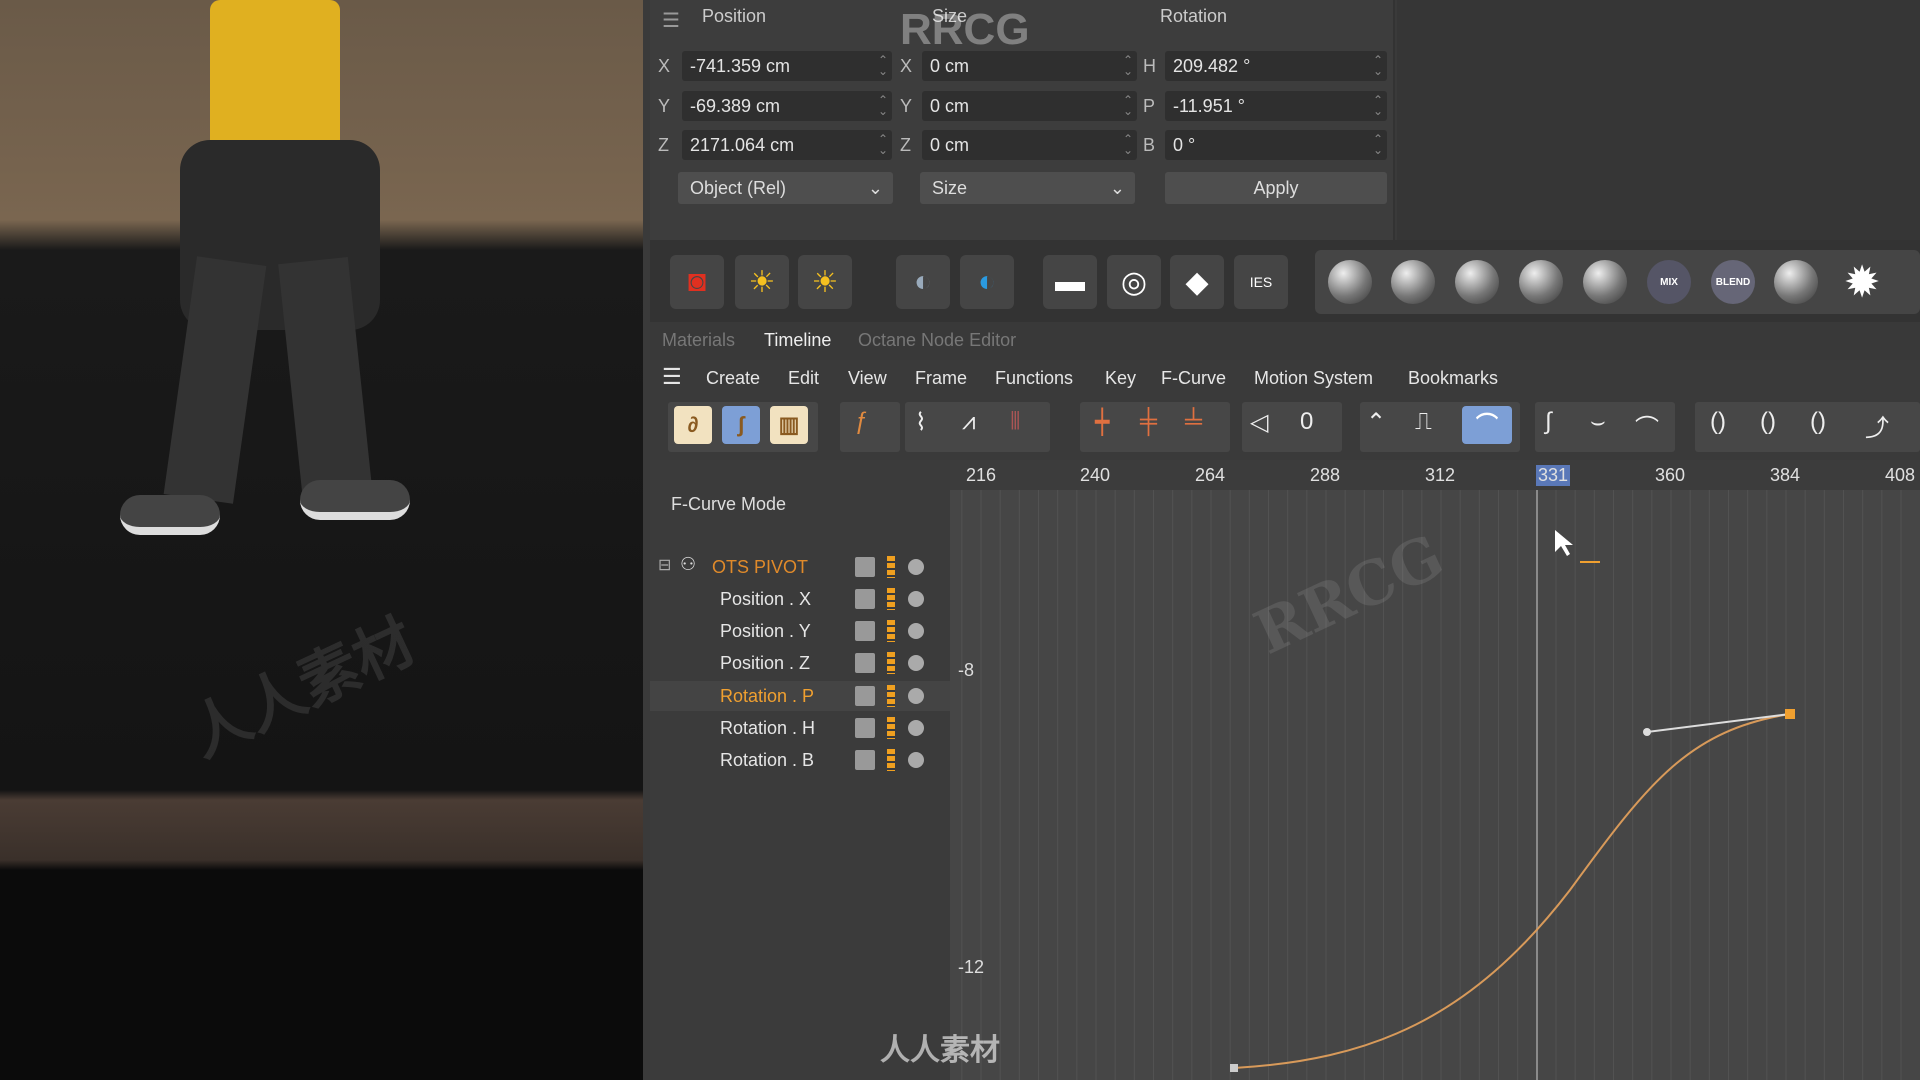 The width and height of the screenshot is (1920, 1080). What do you see at coordinates (1120, 378) in the screenshot?
I see `menu-key: Key` at bounding box center [1120, 378].